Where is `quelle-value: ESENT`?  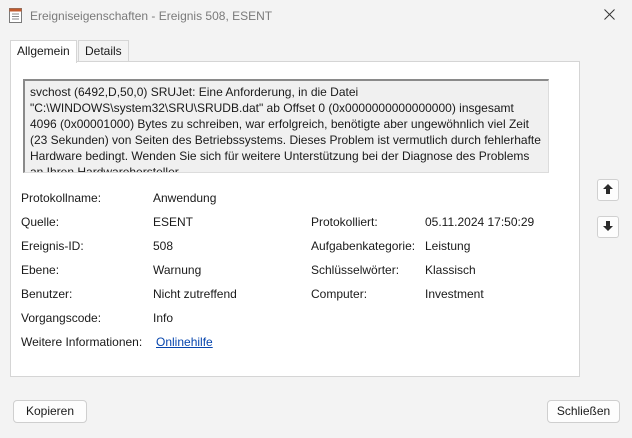
quelle-value: ESENT is located at coordinates (173, 222).